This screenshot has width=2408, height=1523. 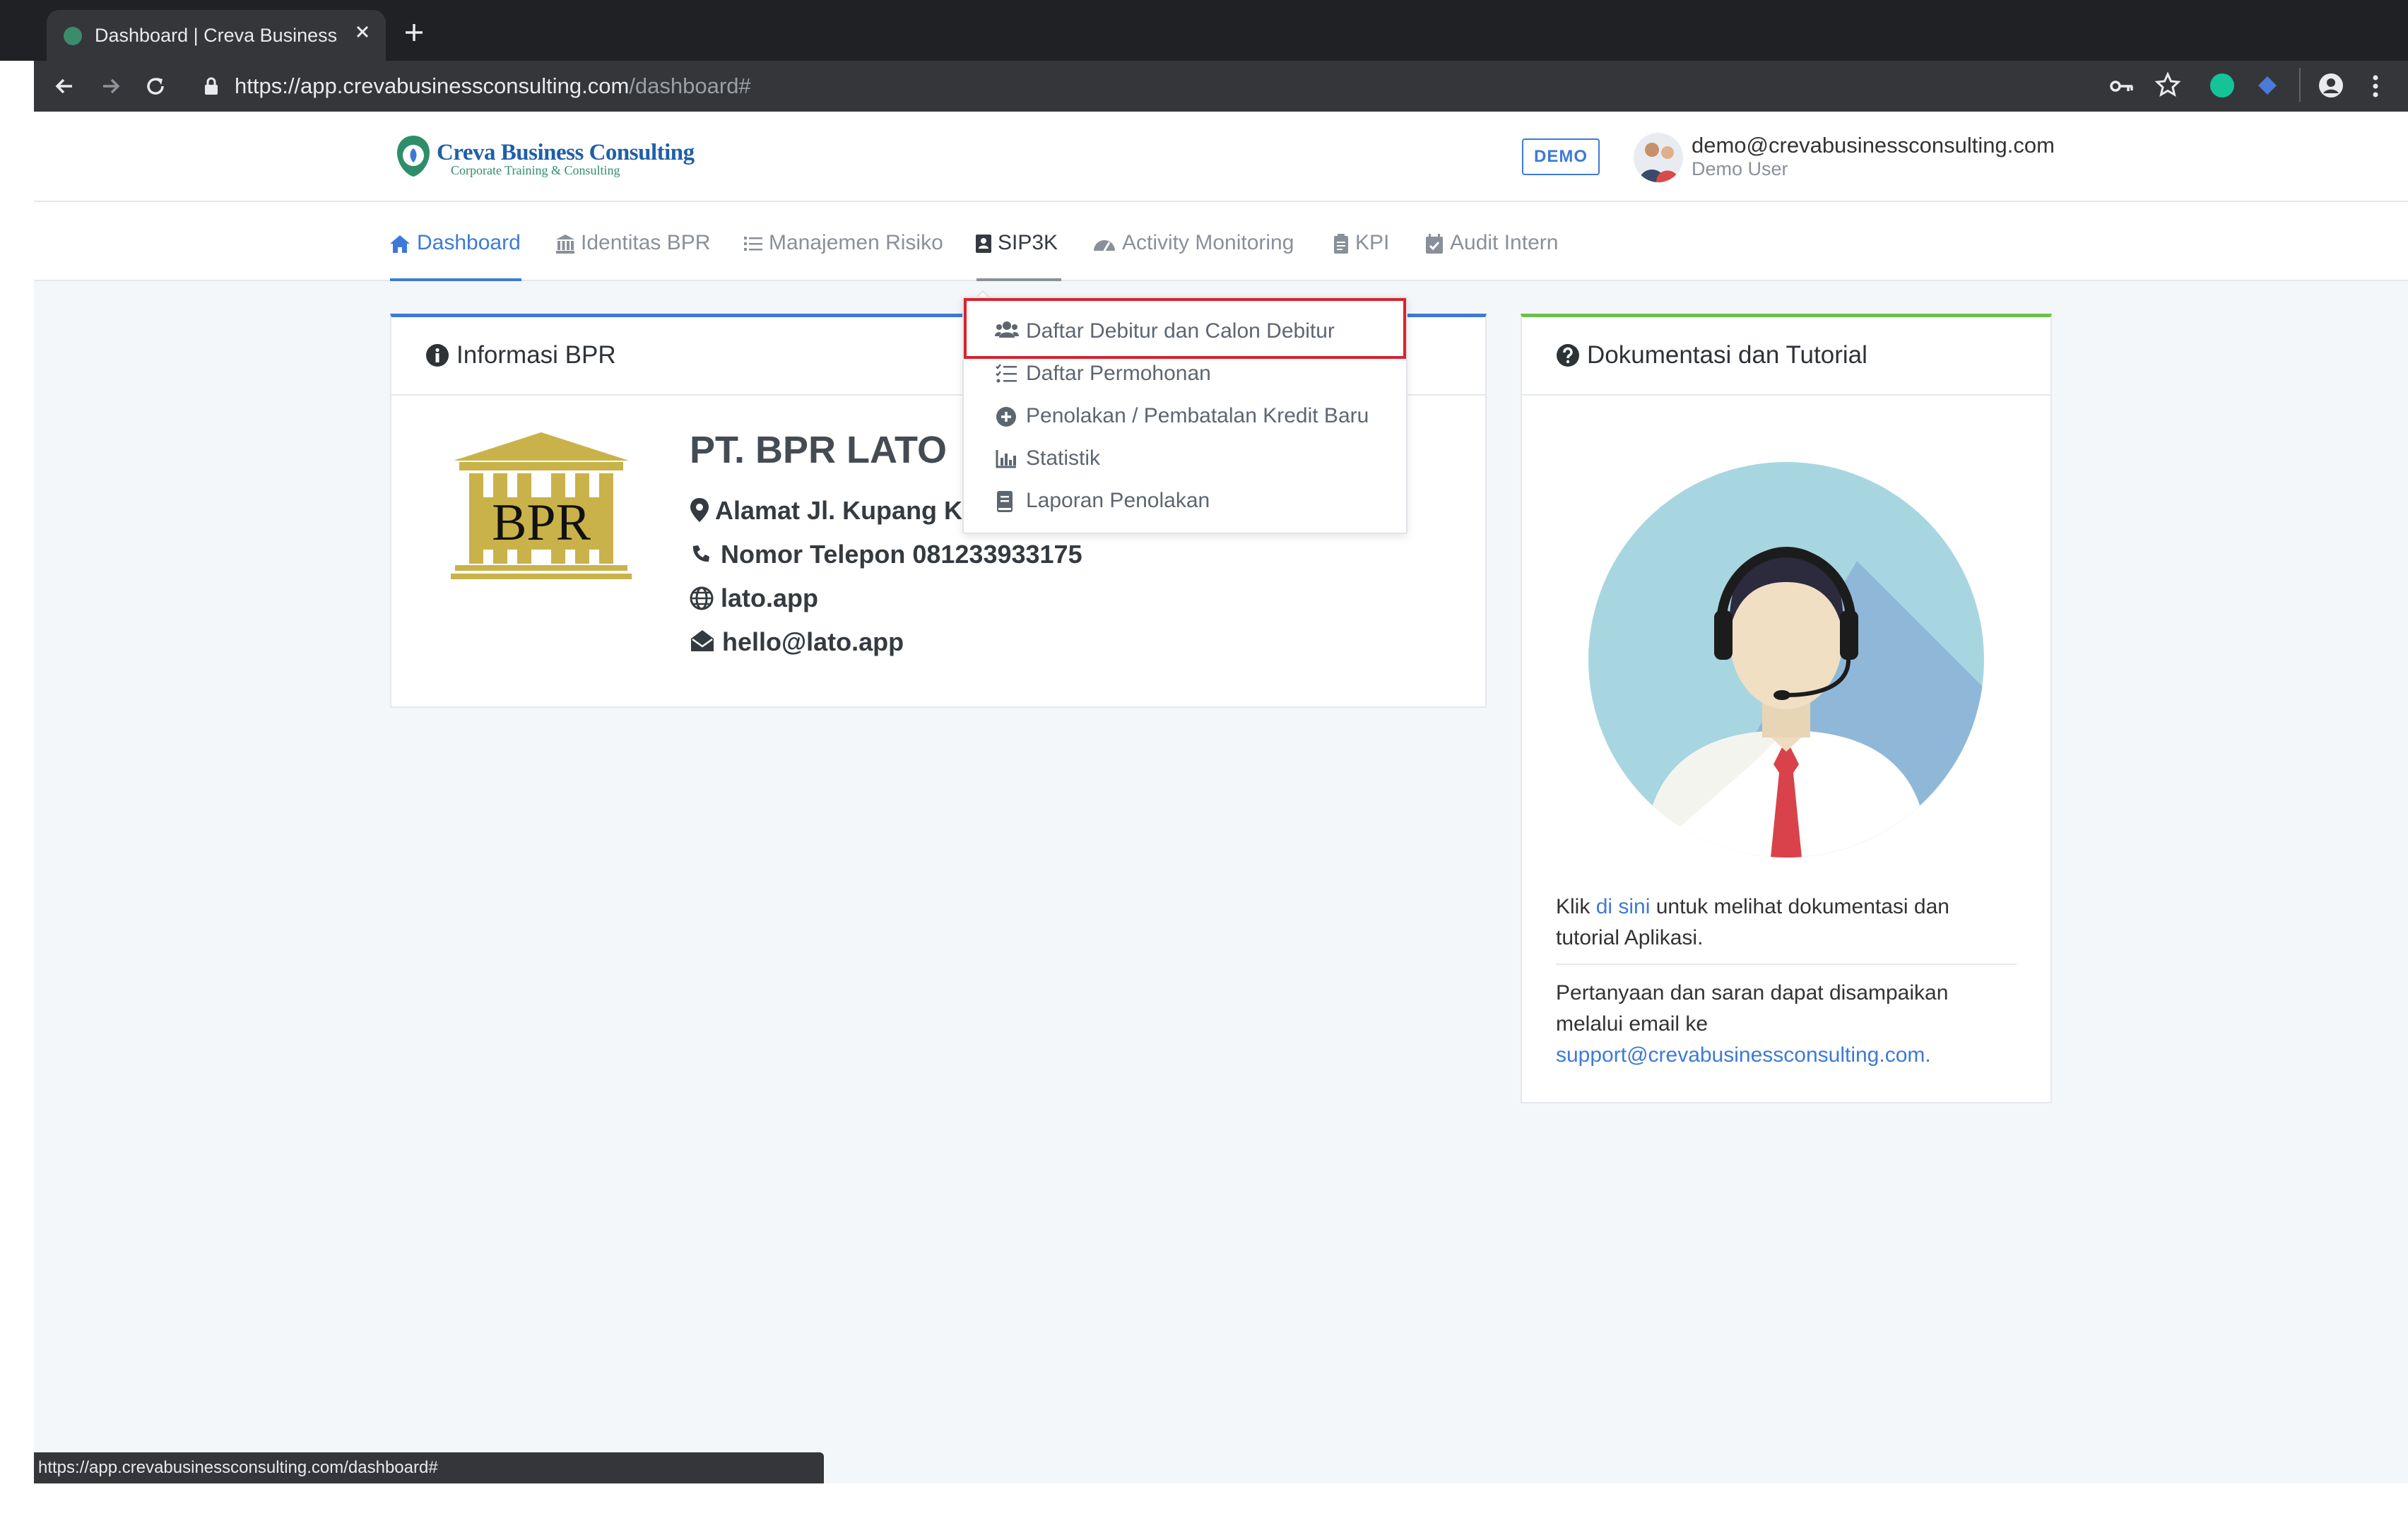 I want to click on company-name: PT. BPR LATO, so click(x=819, y=450).